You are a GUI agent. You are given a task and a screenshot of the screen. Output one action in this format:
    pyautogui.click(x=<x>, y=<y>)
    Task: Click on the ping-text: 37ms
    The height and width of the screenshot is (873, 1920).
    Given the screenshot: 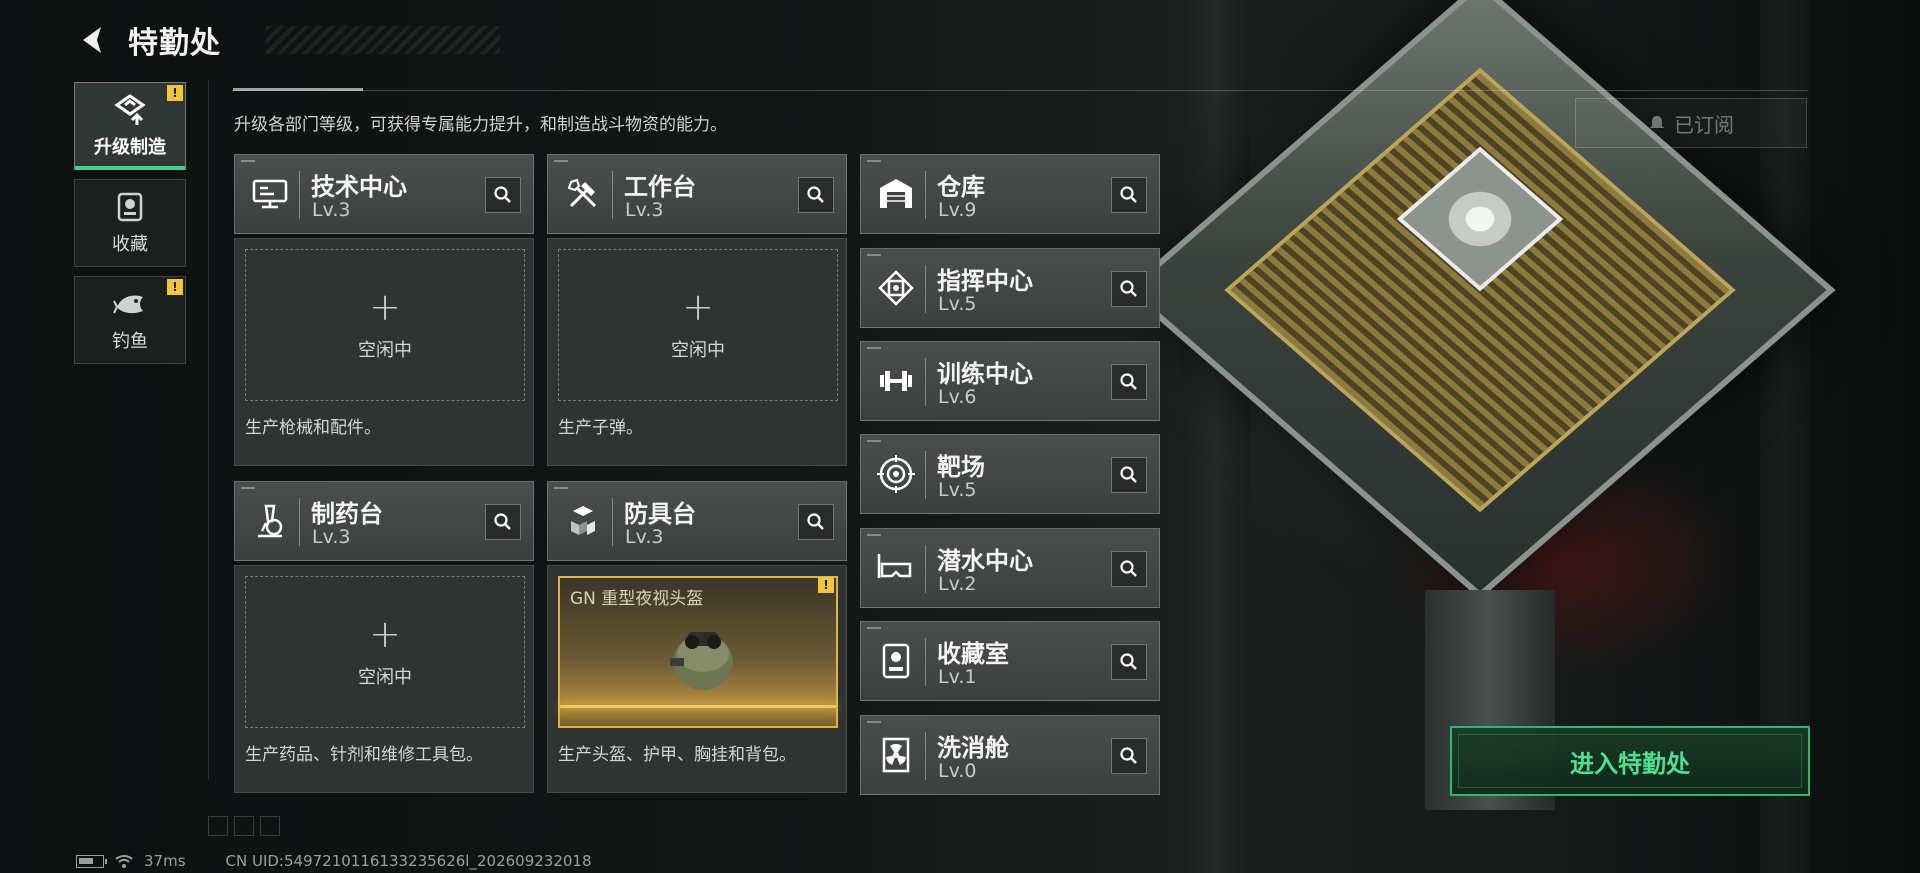 What is the action you would take?
    pyautogui.click(x=165, y=861)
    